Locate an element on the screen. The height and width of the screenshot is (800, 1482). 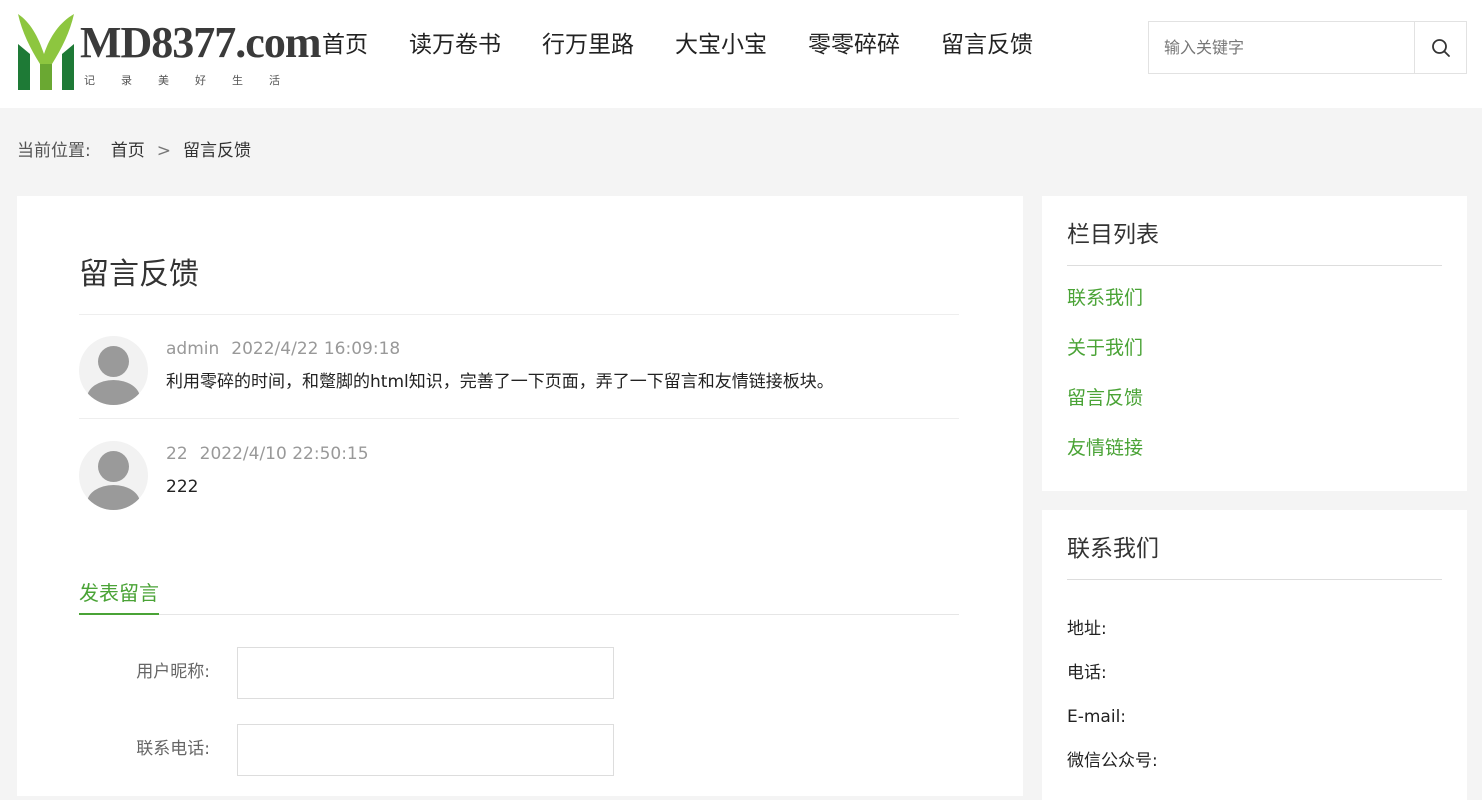
search-icon is located at coordinates (1440, 47).